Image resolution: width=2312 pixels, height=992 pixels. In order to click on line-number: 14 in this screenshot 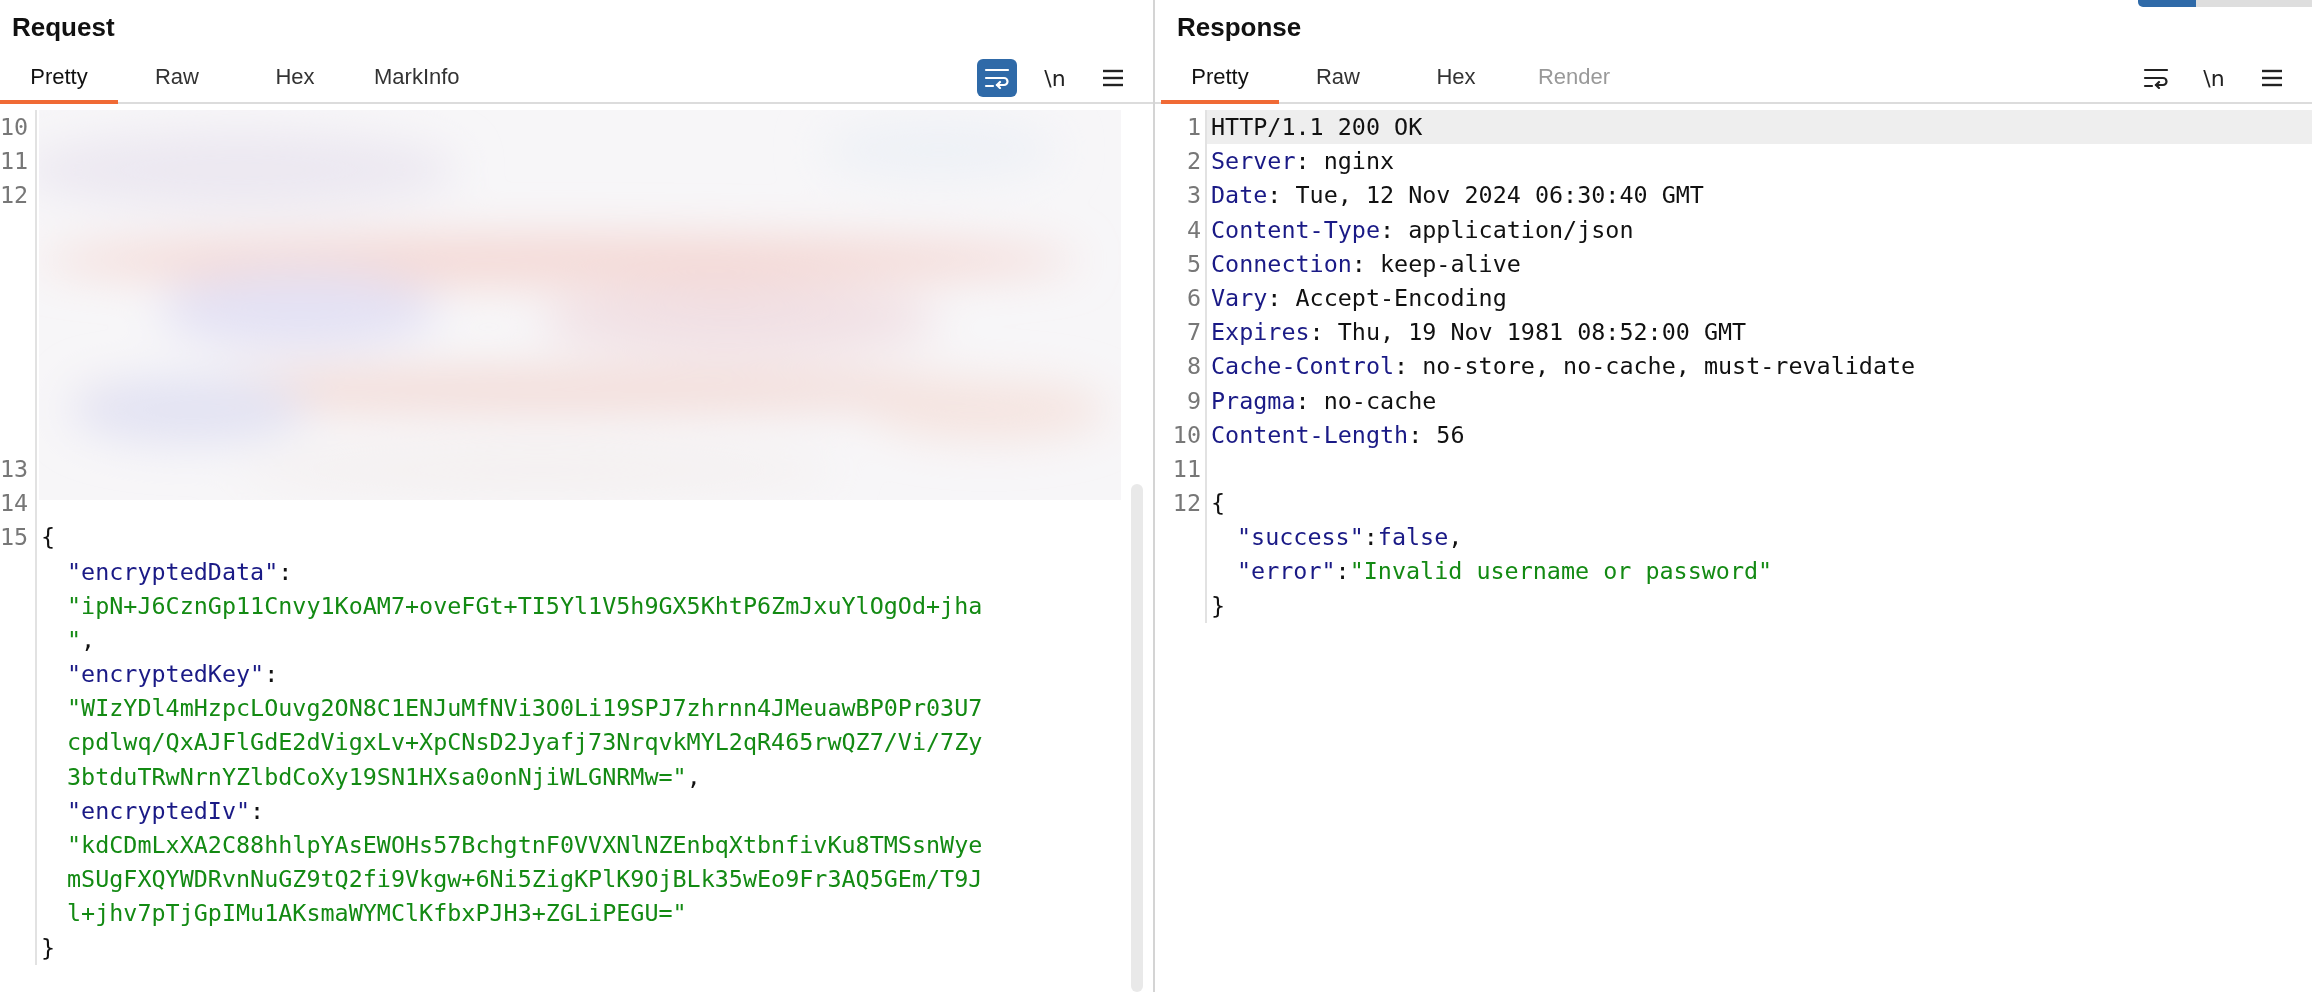, I will do `click(18, 503)`.